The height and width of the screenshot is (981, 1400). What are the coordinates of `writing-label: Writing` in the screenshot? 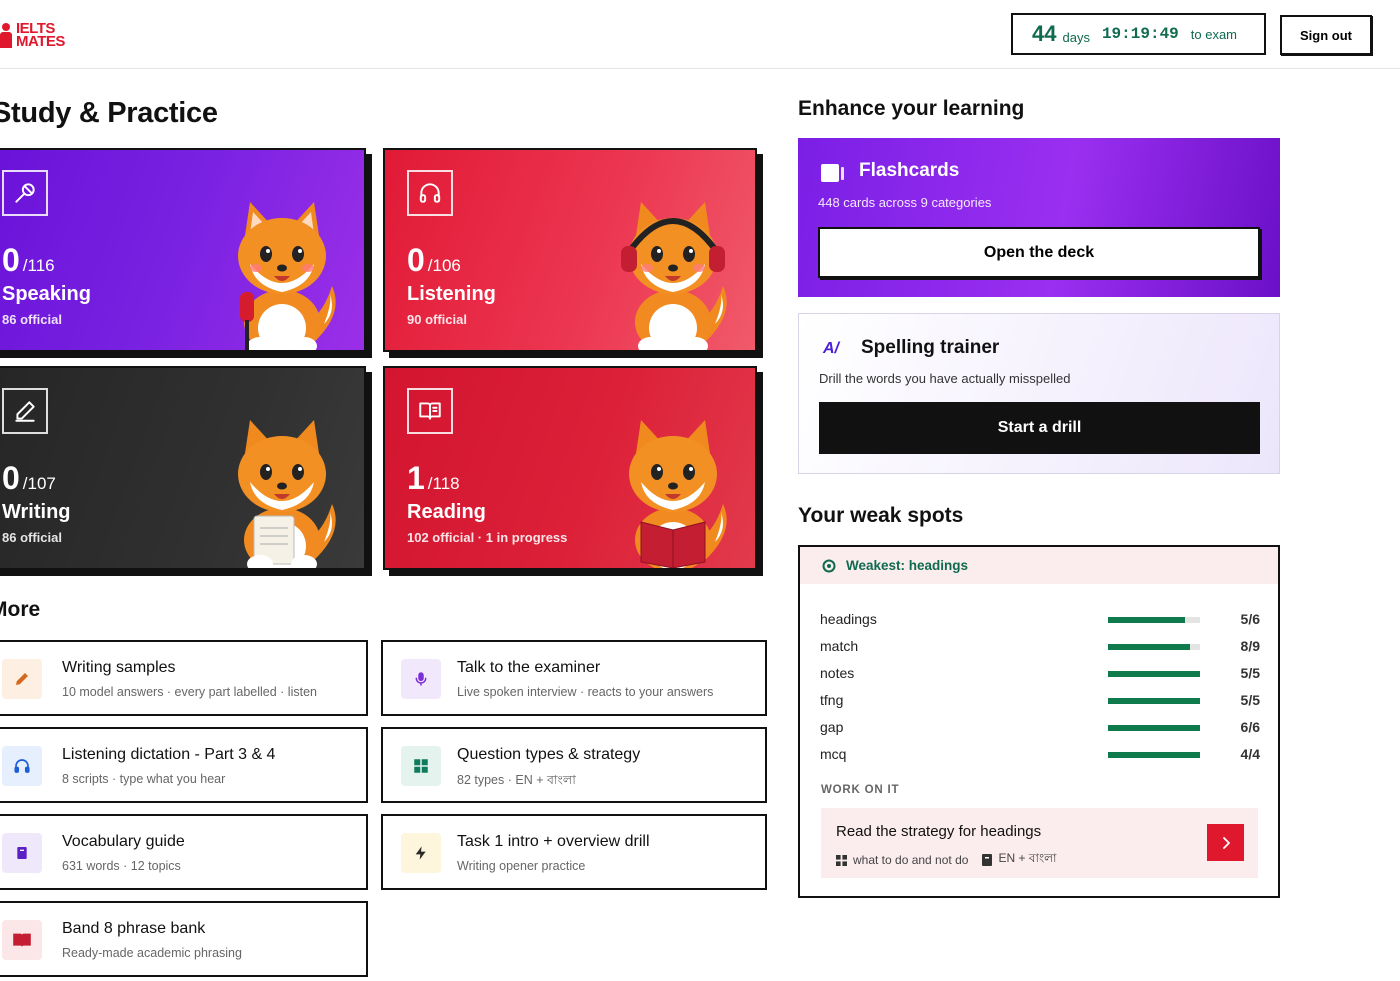 It's located at (36, 512).